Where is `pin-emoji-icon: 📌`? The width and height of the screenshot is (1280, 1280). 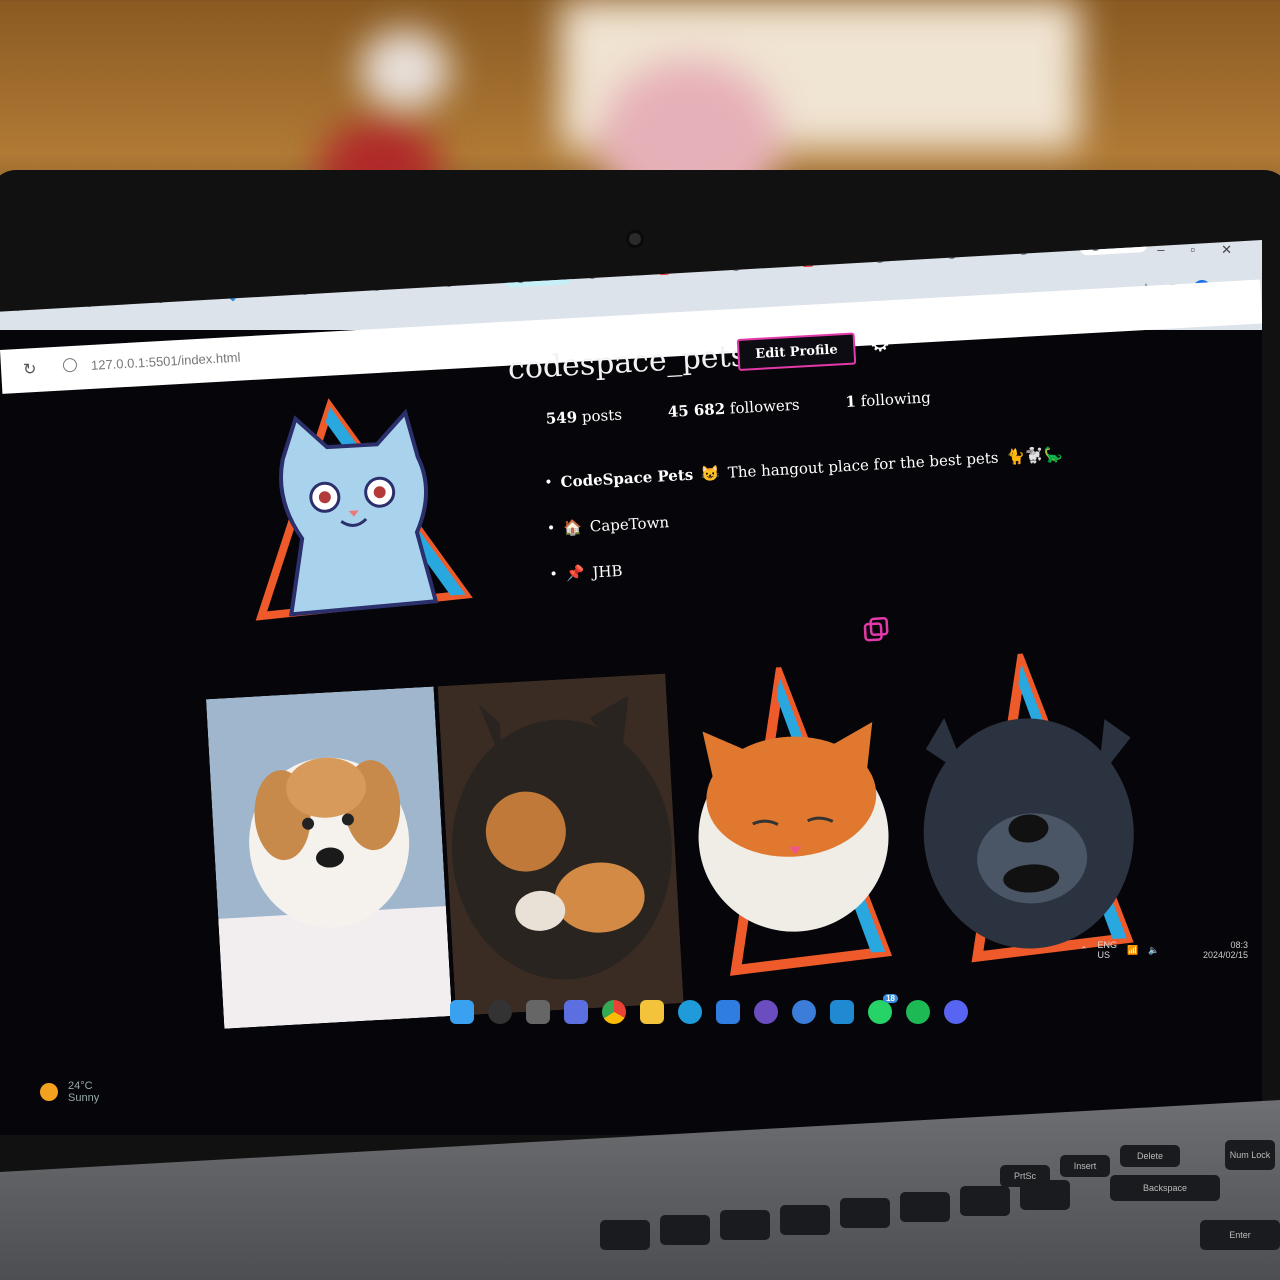
pin-emoji-icon: 📌 is located at coordinates (575, 573).